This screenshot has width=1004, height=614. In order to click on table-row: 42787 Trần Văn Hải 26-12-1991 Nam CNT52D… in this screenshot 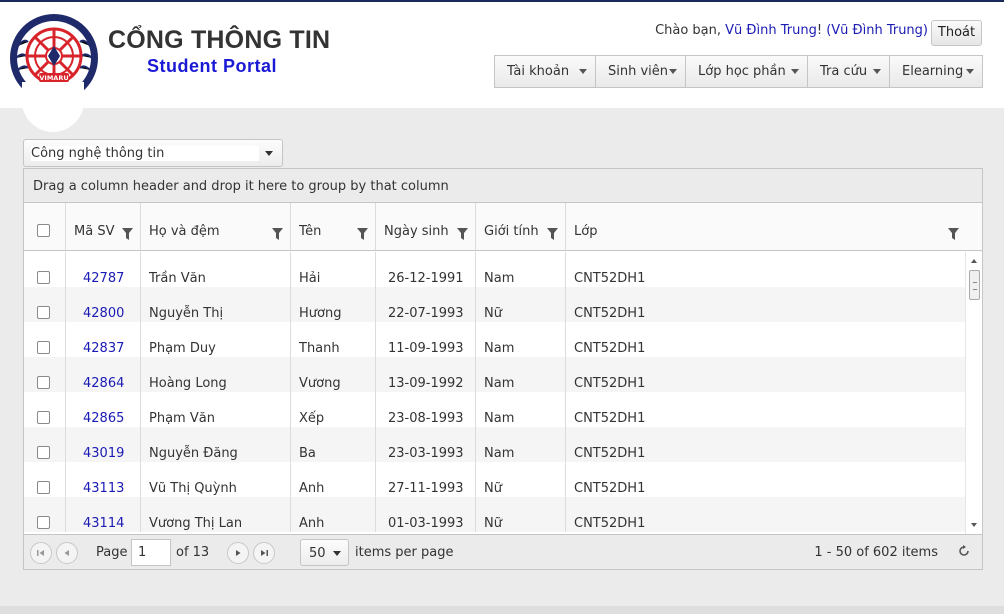, I will do `click(494, 269)`.